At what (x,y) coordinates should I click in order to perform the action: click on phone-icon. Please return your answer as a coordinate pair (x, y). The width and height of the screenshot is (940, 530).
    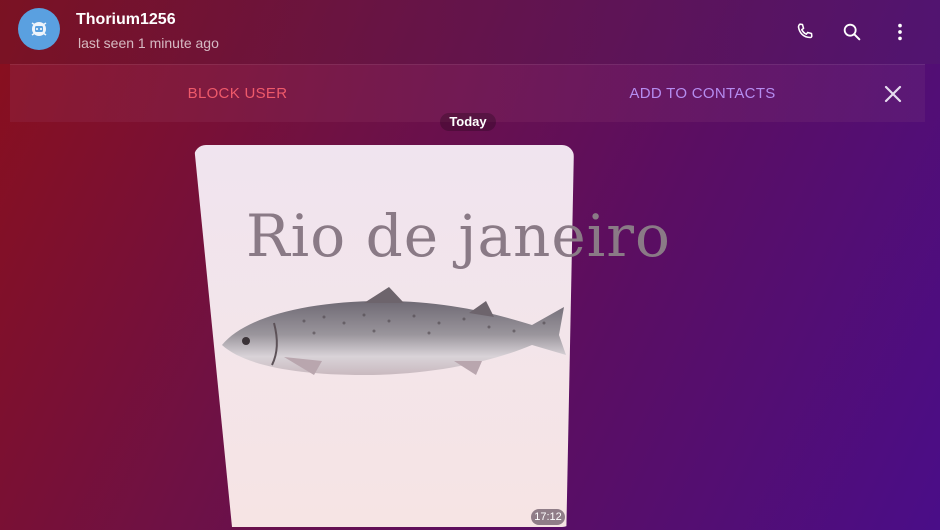
    Looking at the image, I should click on (805, 31).